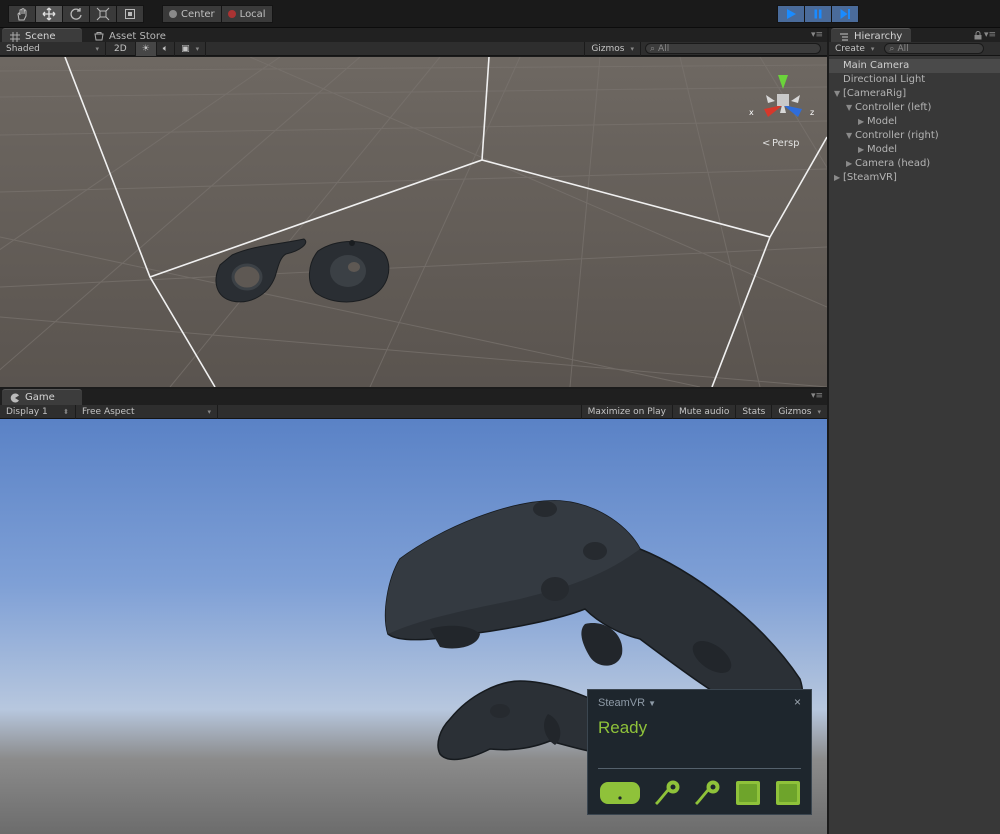 This screenshot has height=834, width=1000. What do you see at coordinates (751, 112) in the screenshot?
I see `axis-x-label: x` at bounding box center [751, 112].